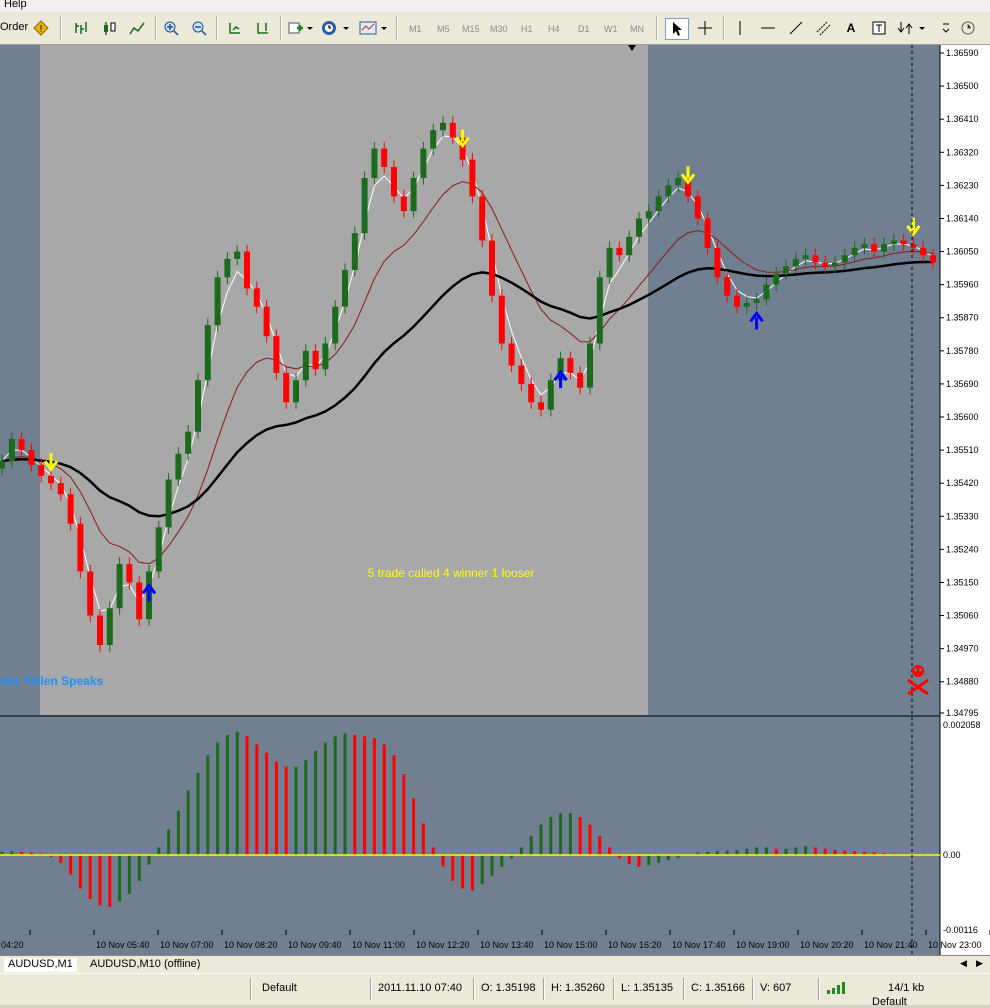  I want to click on indicators-icon, so click(300, 28).